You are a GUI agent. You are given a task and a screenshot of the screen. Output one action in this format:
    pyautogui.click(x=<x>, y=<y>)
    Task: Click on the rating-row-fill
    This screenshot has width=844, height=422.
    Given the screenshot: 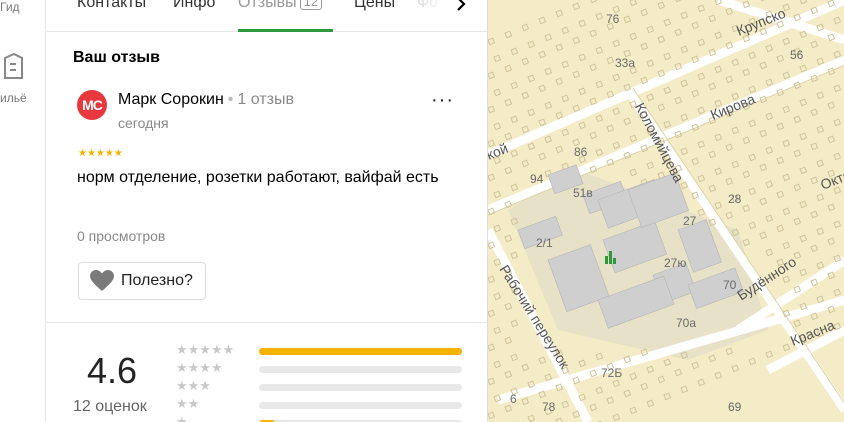 What is the action you would take?
    pyautogui.click(x=360, y=351)
    